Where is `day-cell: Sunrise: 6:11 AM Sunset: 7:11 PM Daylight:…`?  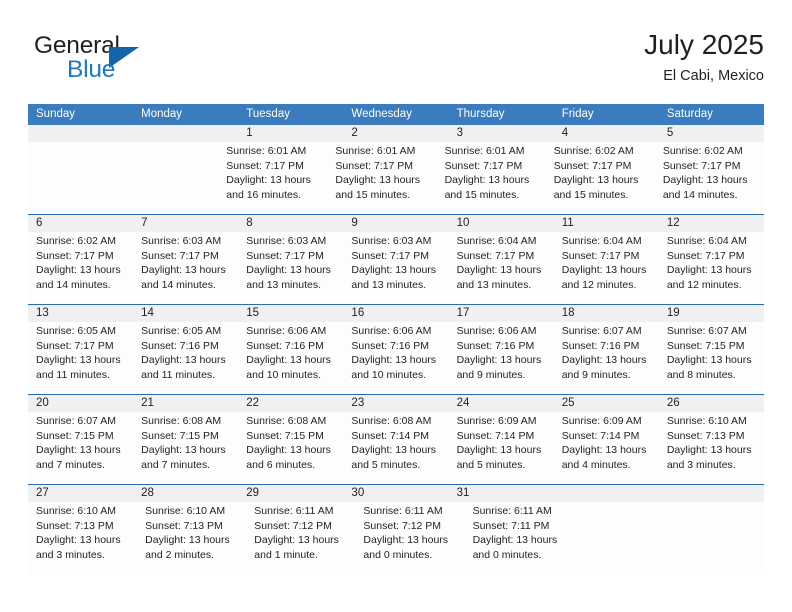
day-cell: Sunrise: 6:11 AM Sunset: 7:11 PM Daylight:… is located at coordinates (519, 538).